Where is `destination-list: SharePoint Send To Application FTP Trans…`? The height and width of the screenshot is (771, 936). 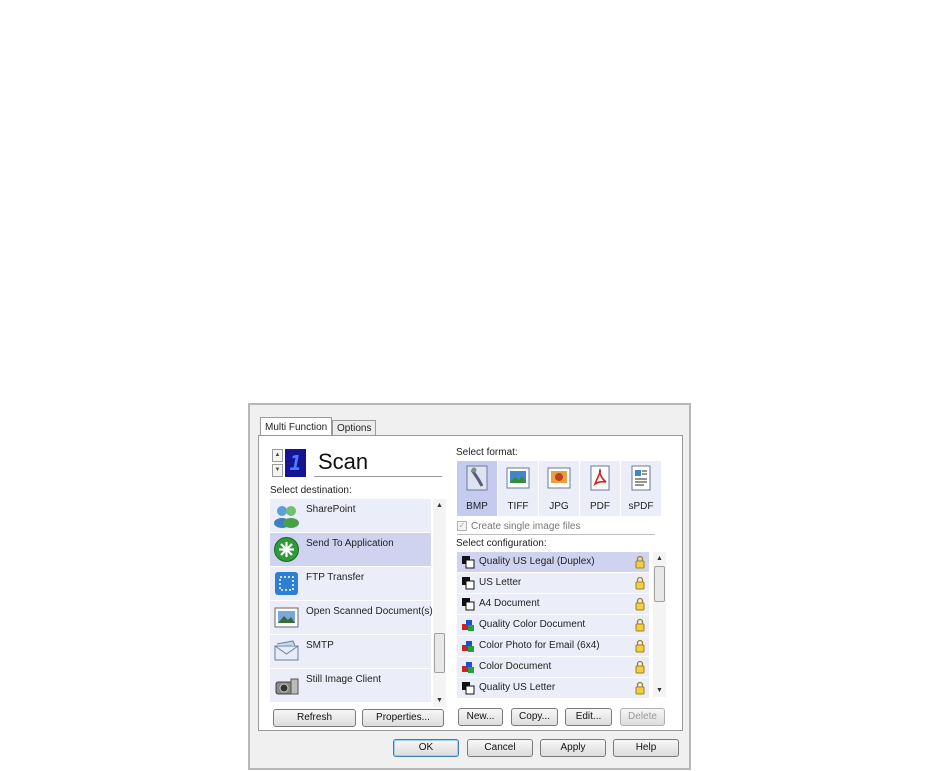
destination-list: SharePoint Send To Application FTP Trans… is located at coordinates (358, 603).